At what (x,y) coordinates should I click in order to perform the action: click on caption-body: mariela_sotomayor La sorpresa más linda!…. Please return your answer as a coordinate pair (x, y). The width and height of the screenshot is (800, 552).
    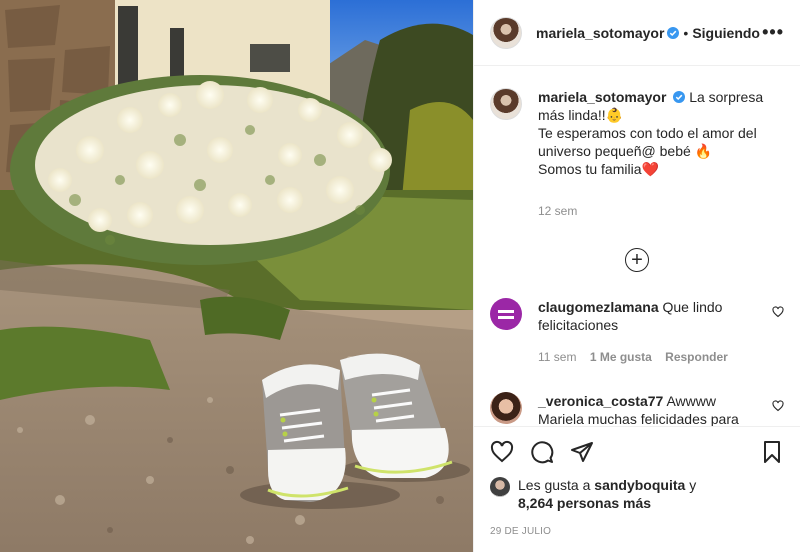
    Looking at the image, I should click on (653, 154).